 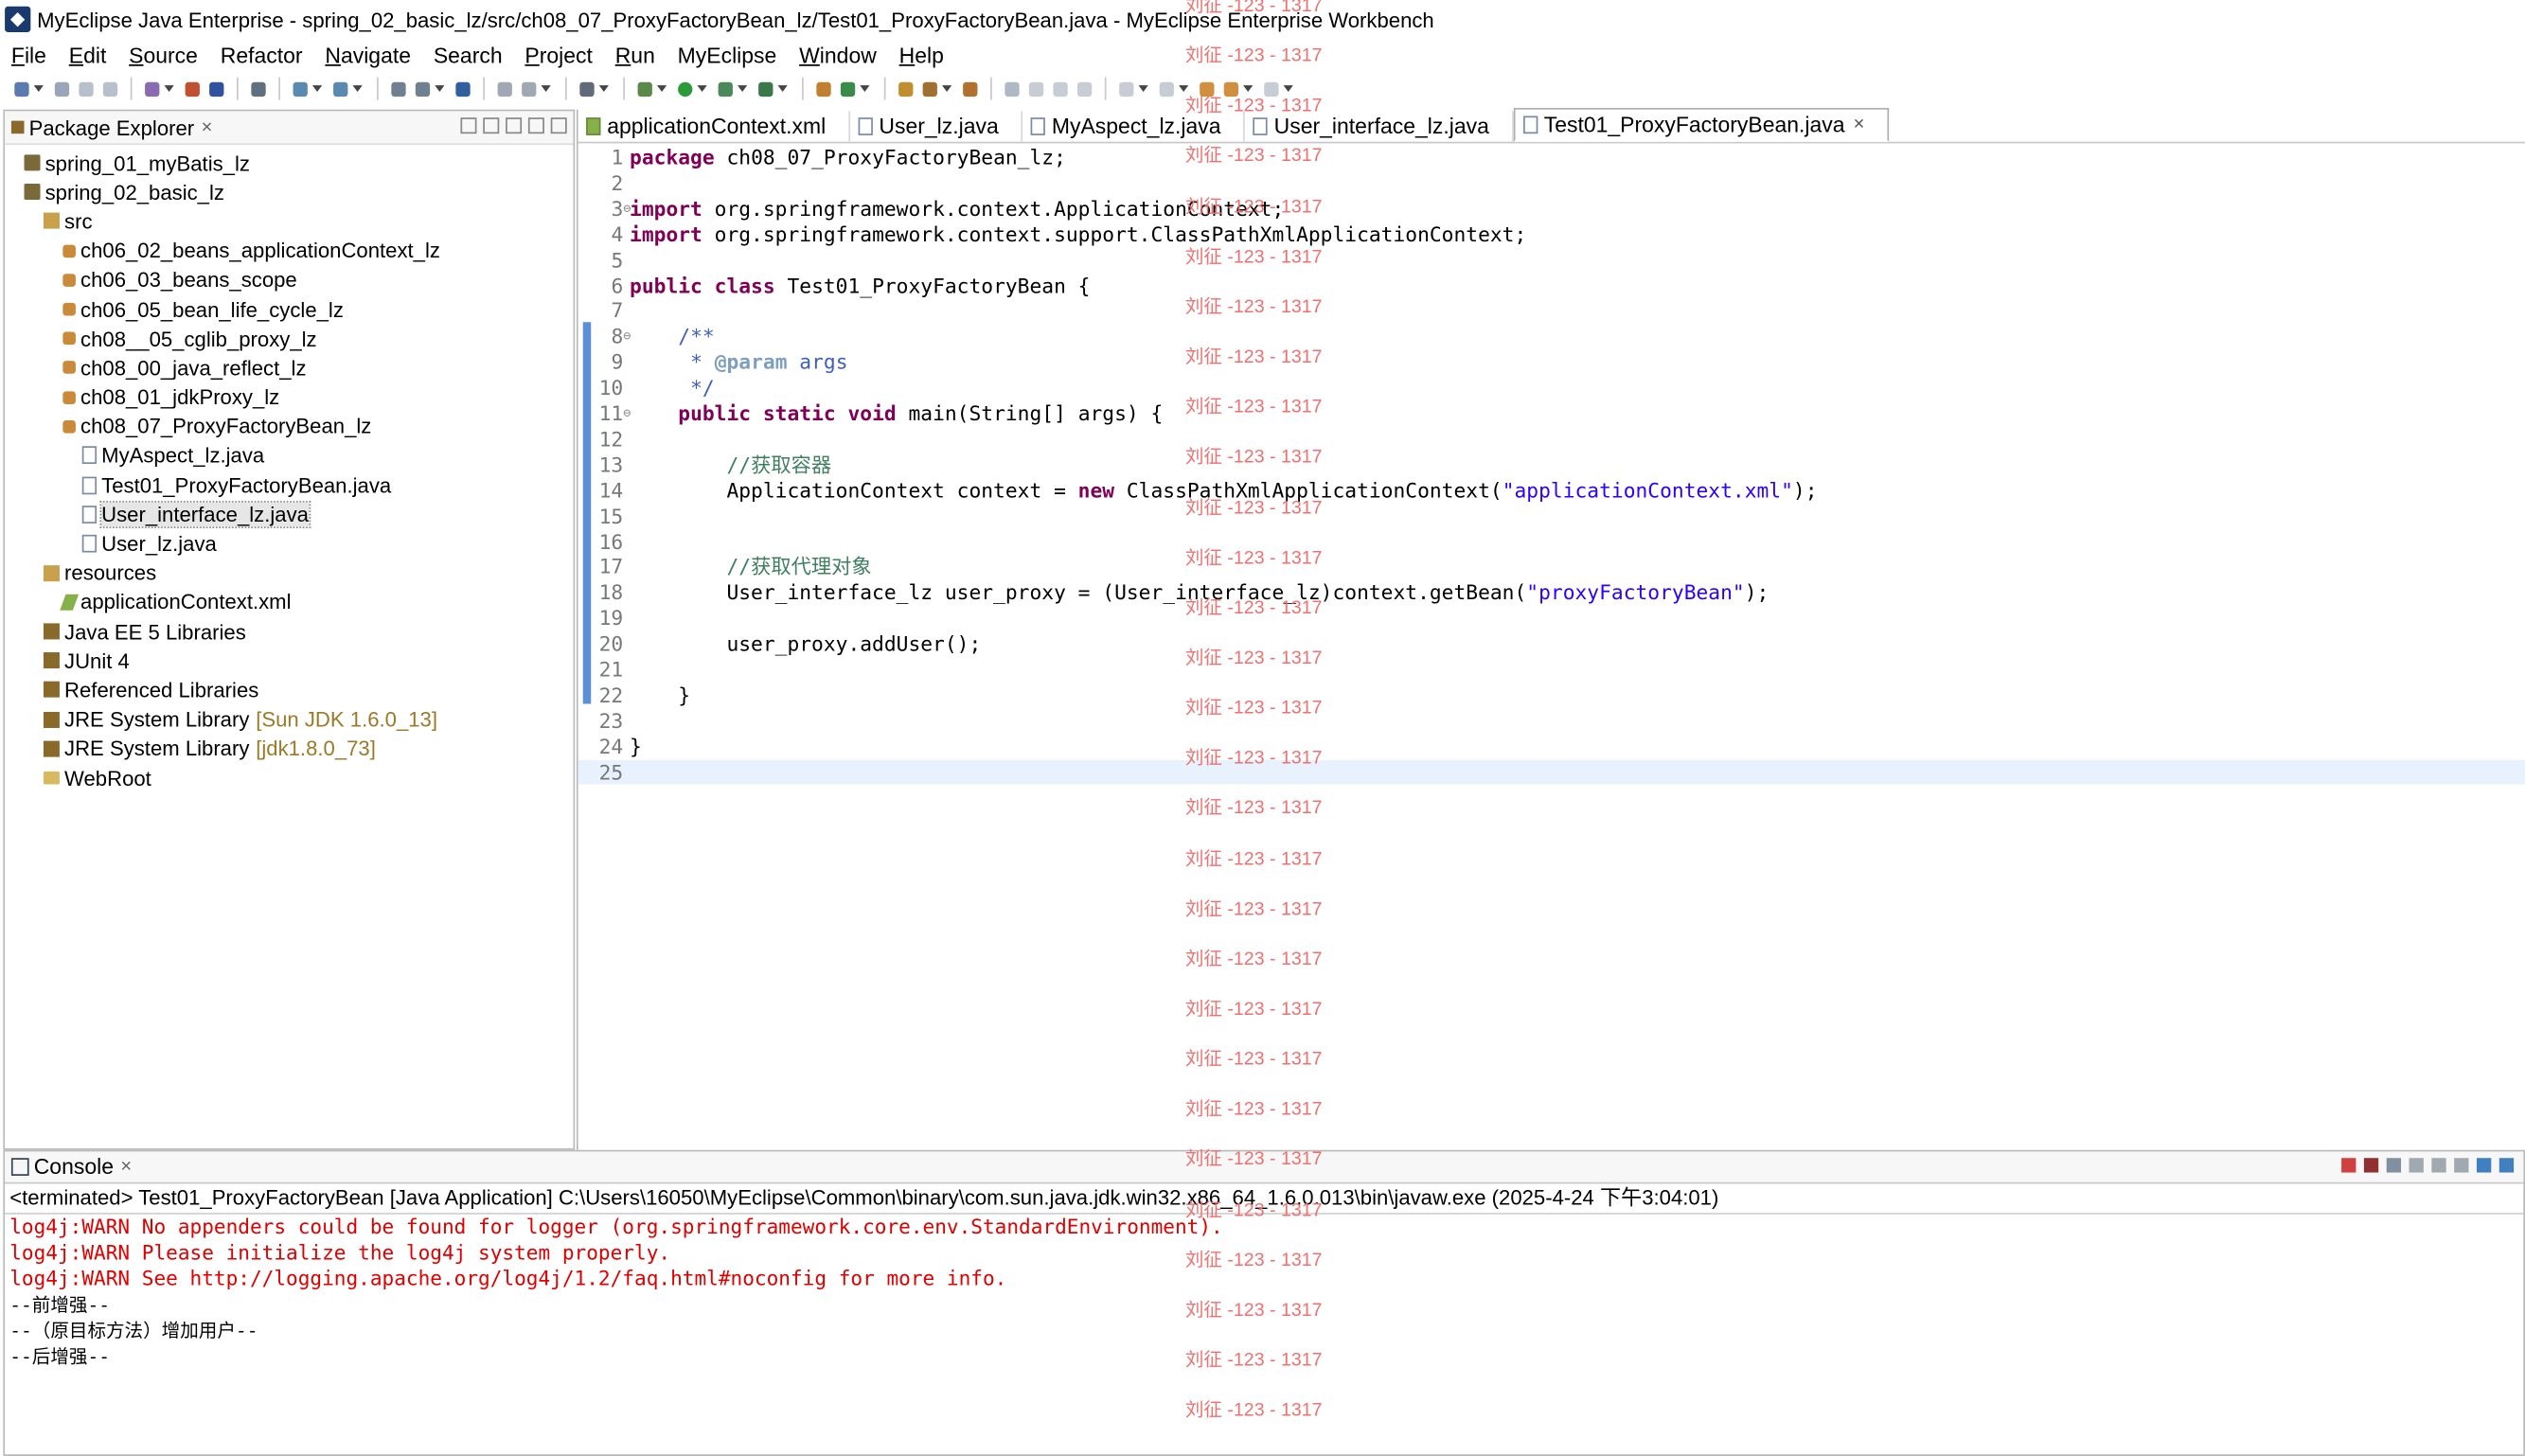 I want to click on db-icon, so click(x=398, y=88).